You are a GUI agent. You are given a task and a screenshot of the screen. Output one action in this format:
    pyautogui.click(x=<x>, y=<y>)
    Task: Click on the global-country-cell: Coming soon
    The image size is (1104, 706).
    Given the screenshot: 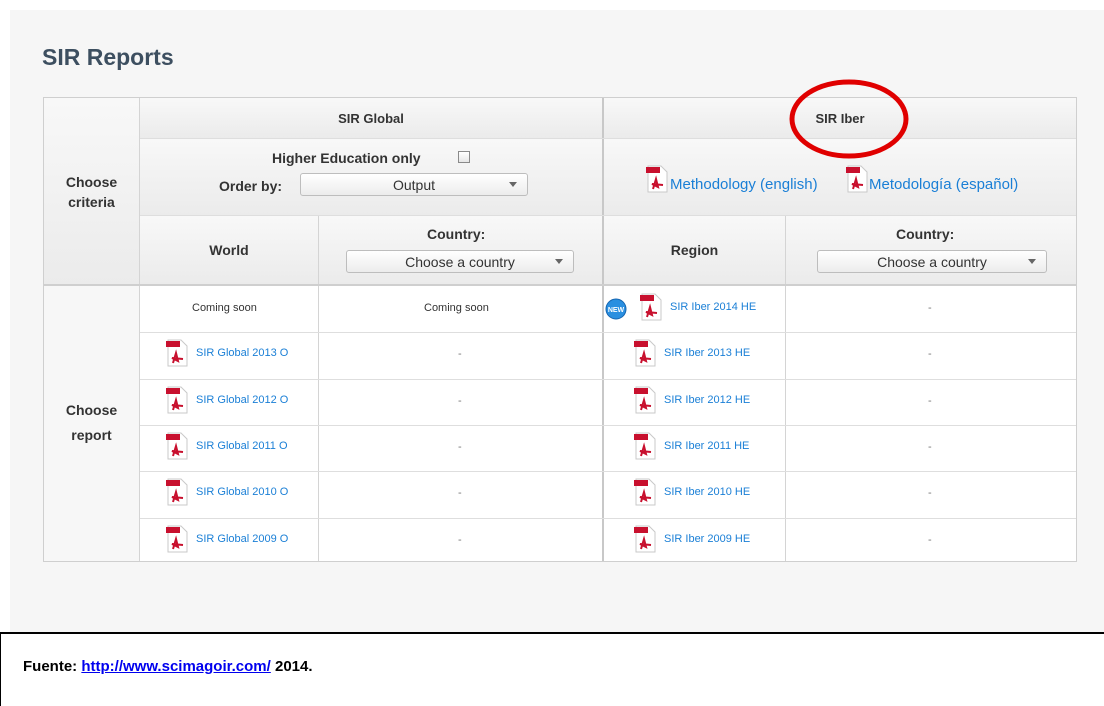 What is the action you would take?
    pyautogui.click(x=456, y=308)
    